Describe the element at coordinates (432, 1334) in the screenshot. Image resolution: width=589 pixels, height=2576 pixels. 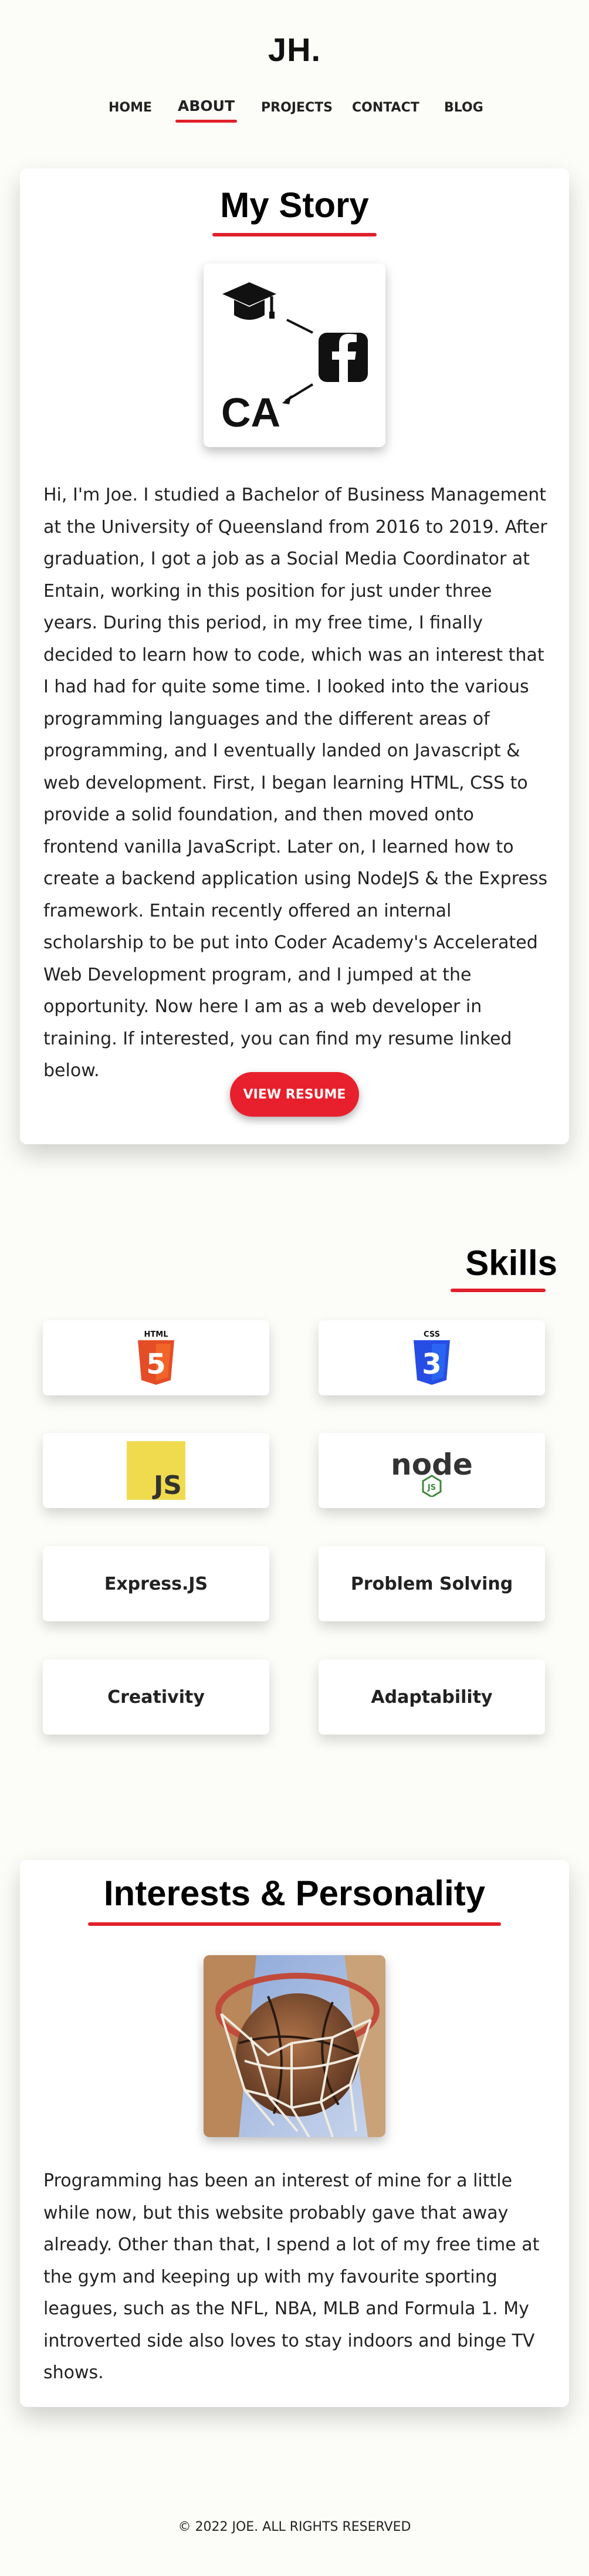
I see `svg-text: CSS` at that location.